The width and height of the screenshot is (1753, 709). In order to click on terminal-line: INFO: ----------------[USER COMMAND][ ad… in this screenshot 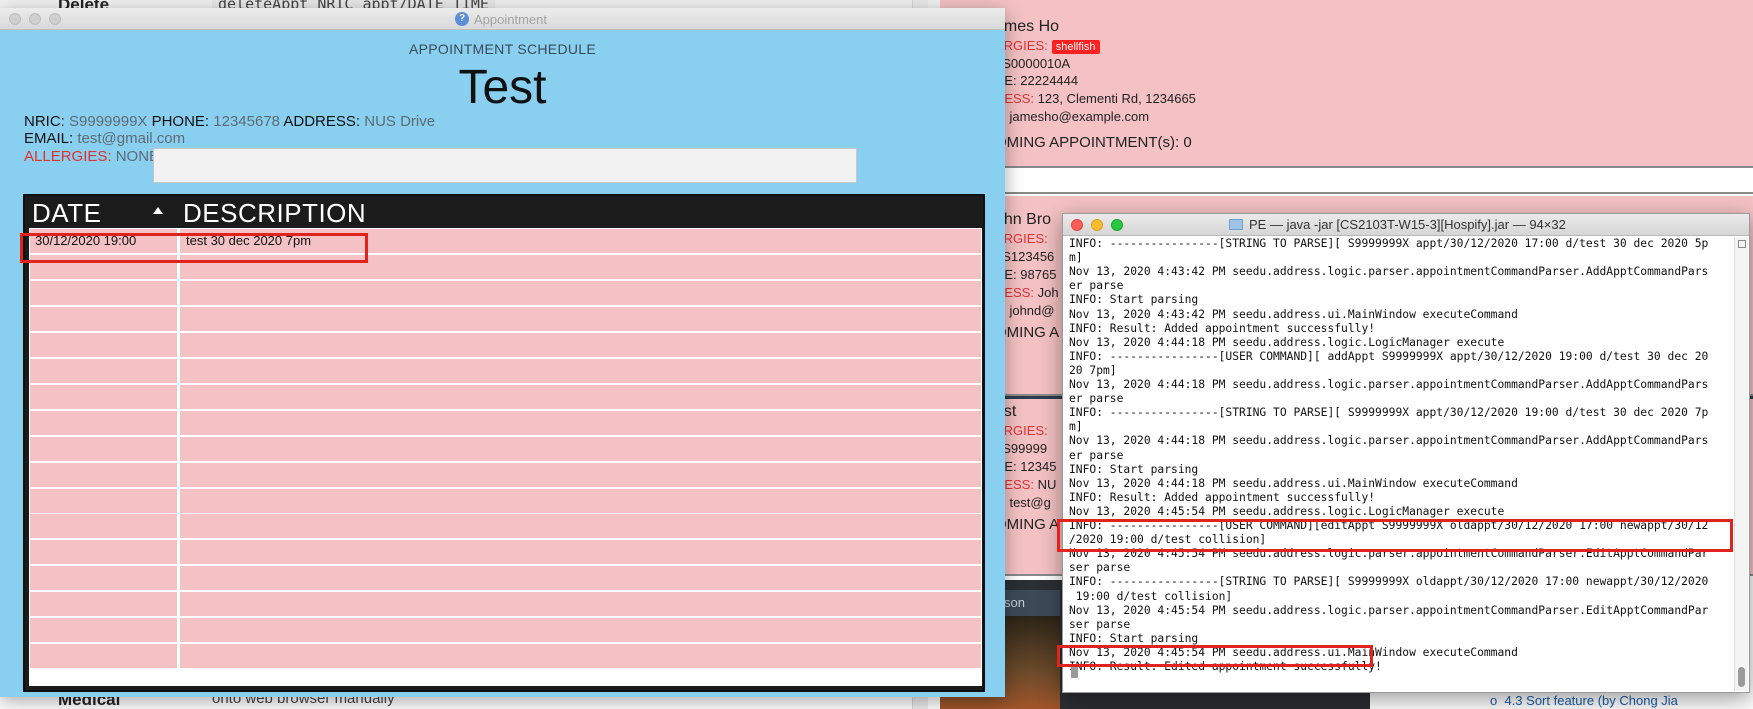, I will do `click(1389, 356)`.